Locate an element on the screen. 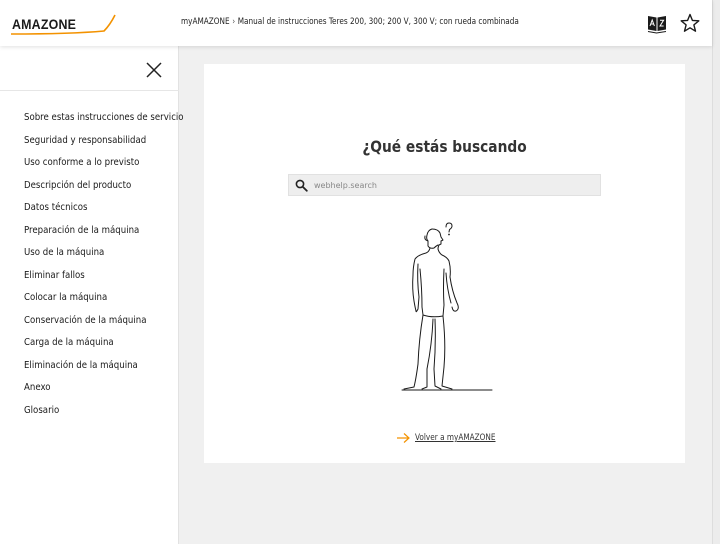  page-scrollbar is located at coordinates (716, 272).